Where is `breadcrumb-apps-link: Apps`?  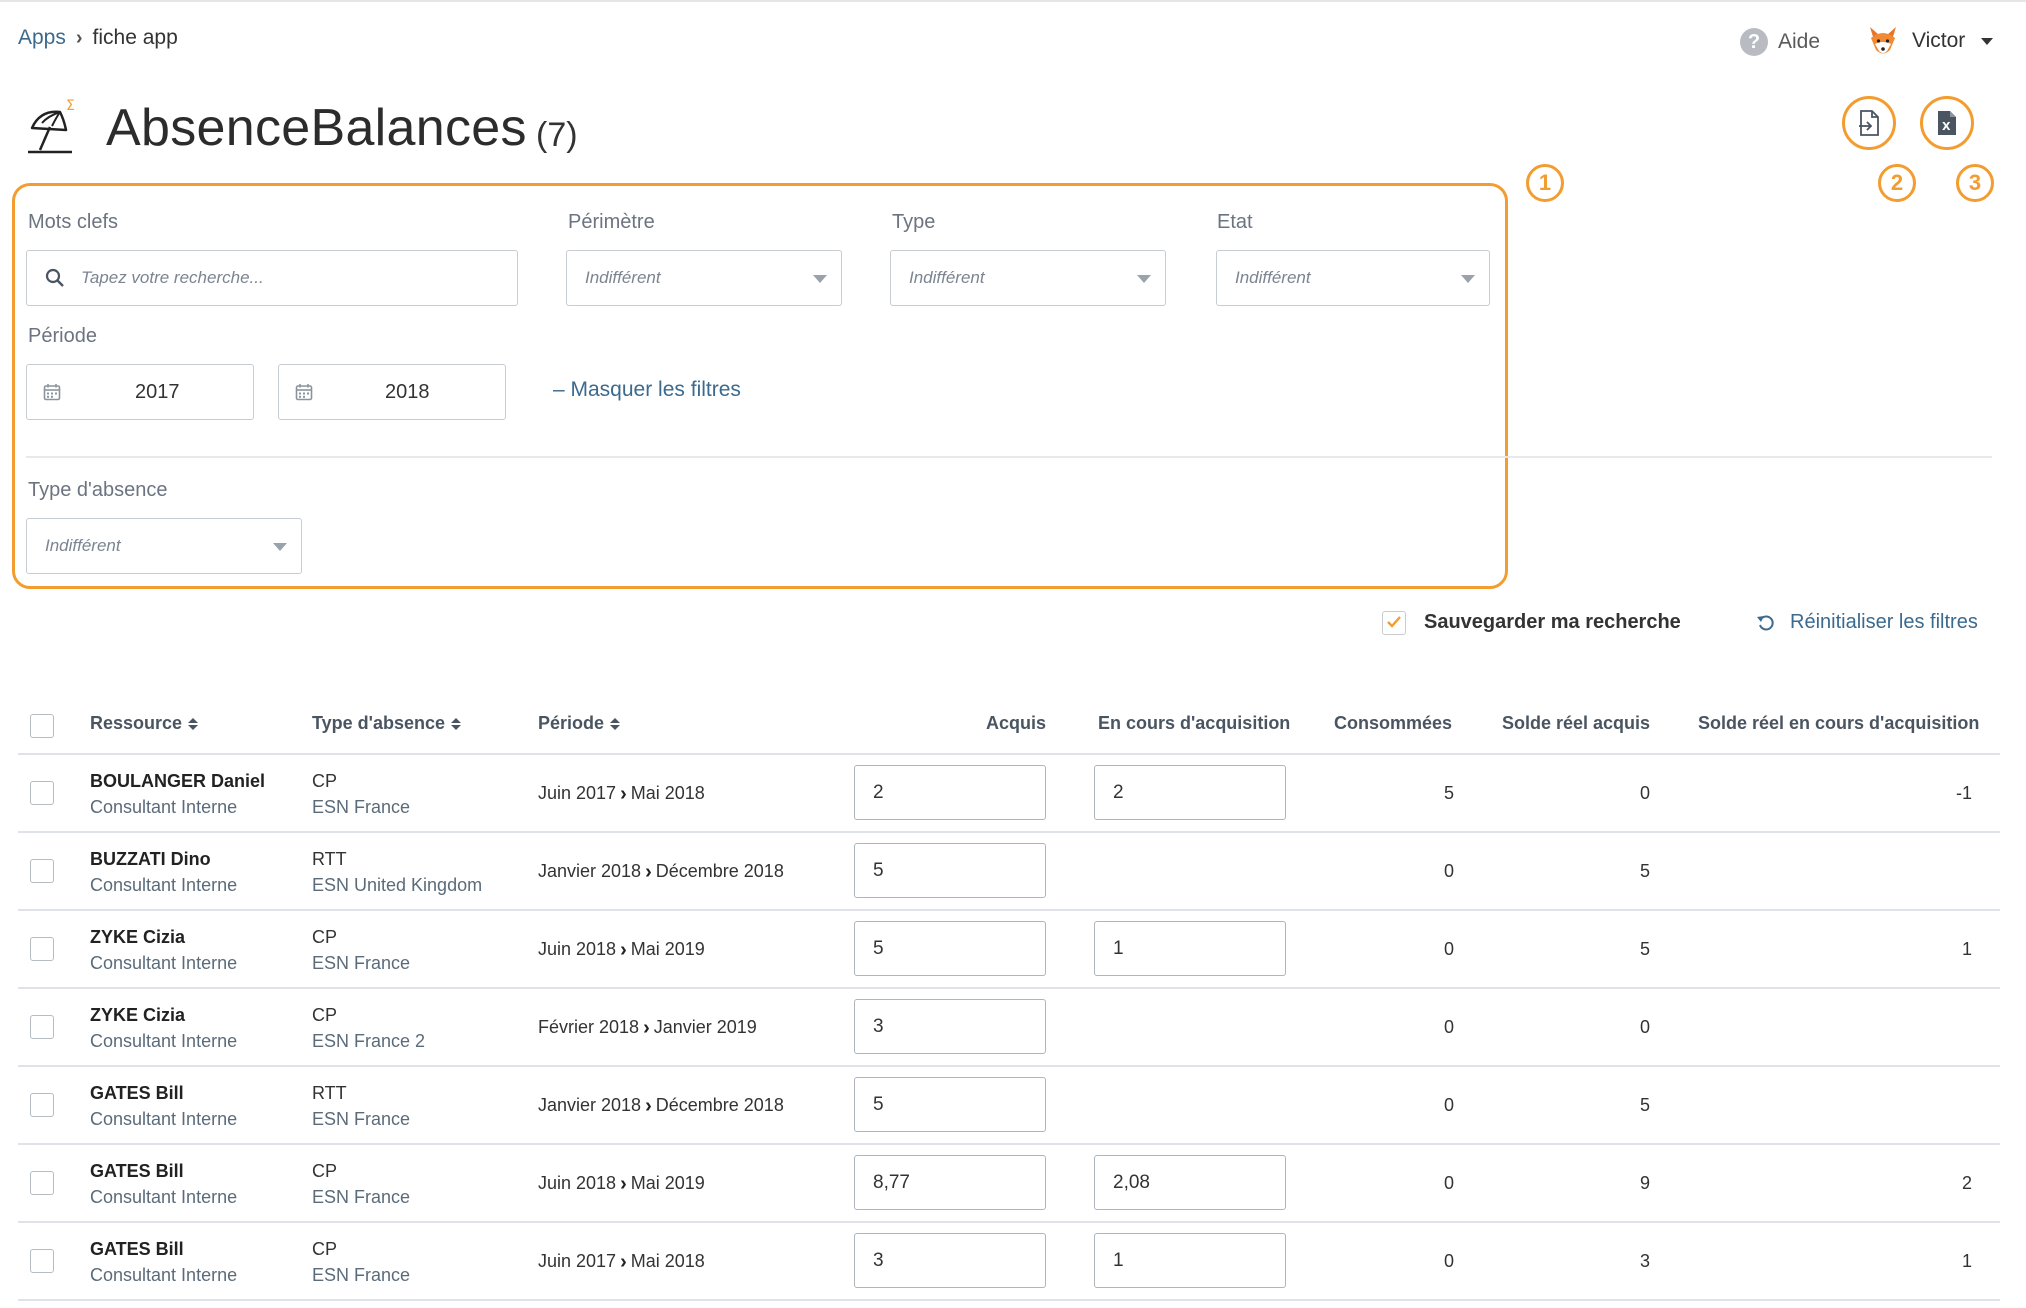
breadcrumb-apps-link: Apps is located at coordinates (42, 38).